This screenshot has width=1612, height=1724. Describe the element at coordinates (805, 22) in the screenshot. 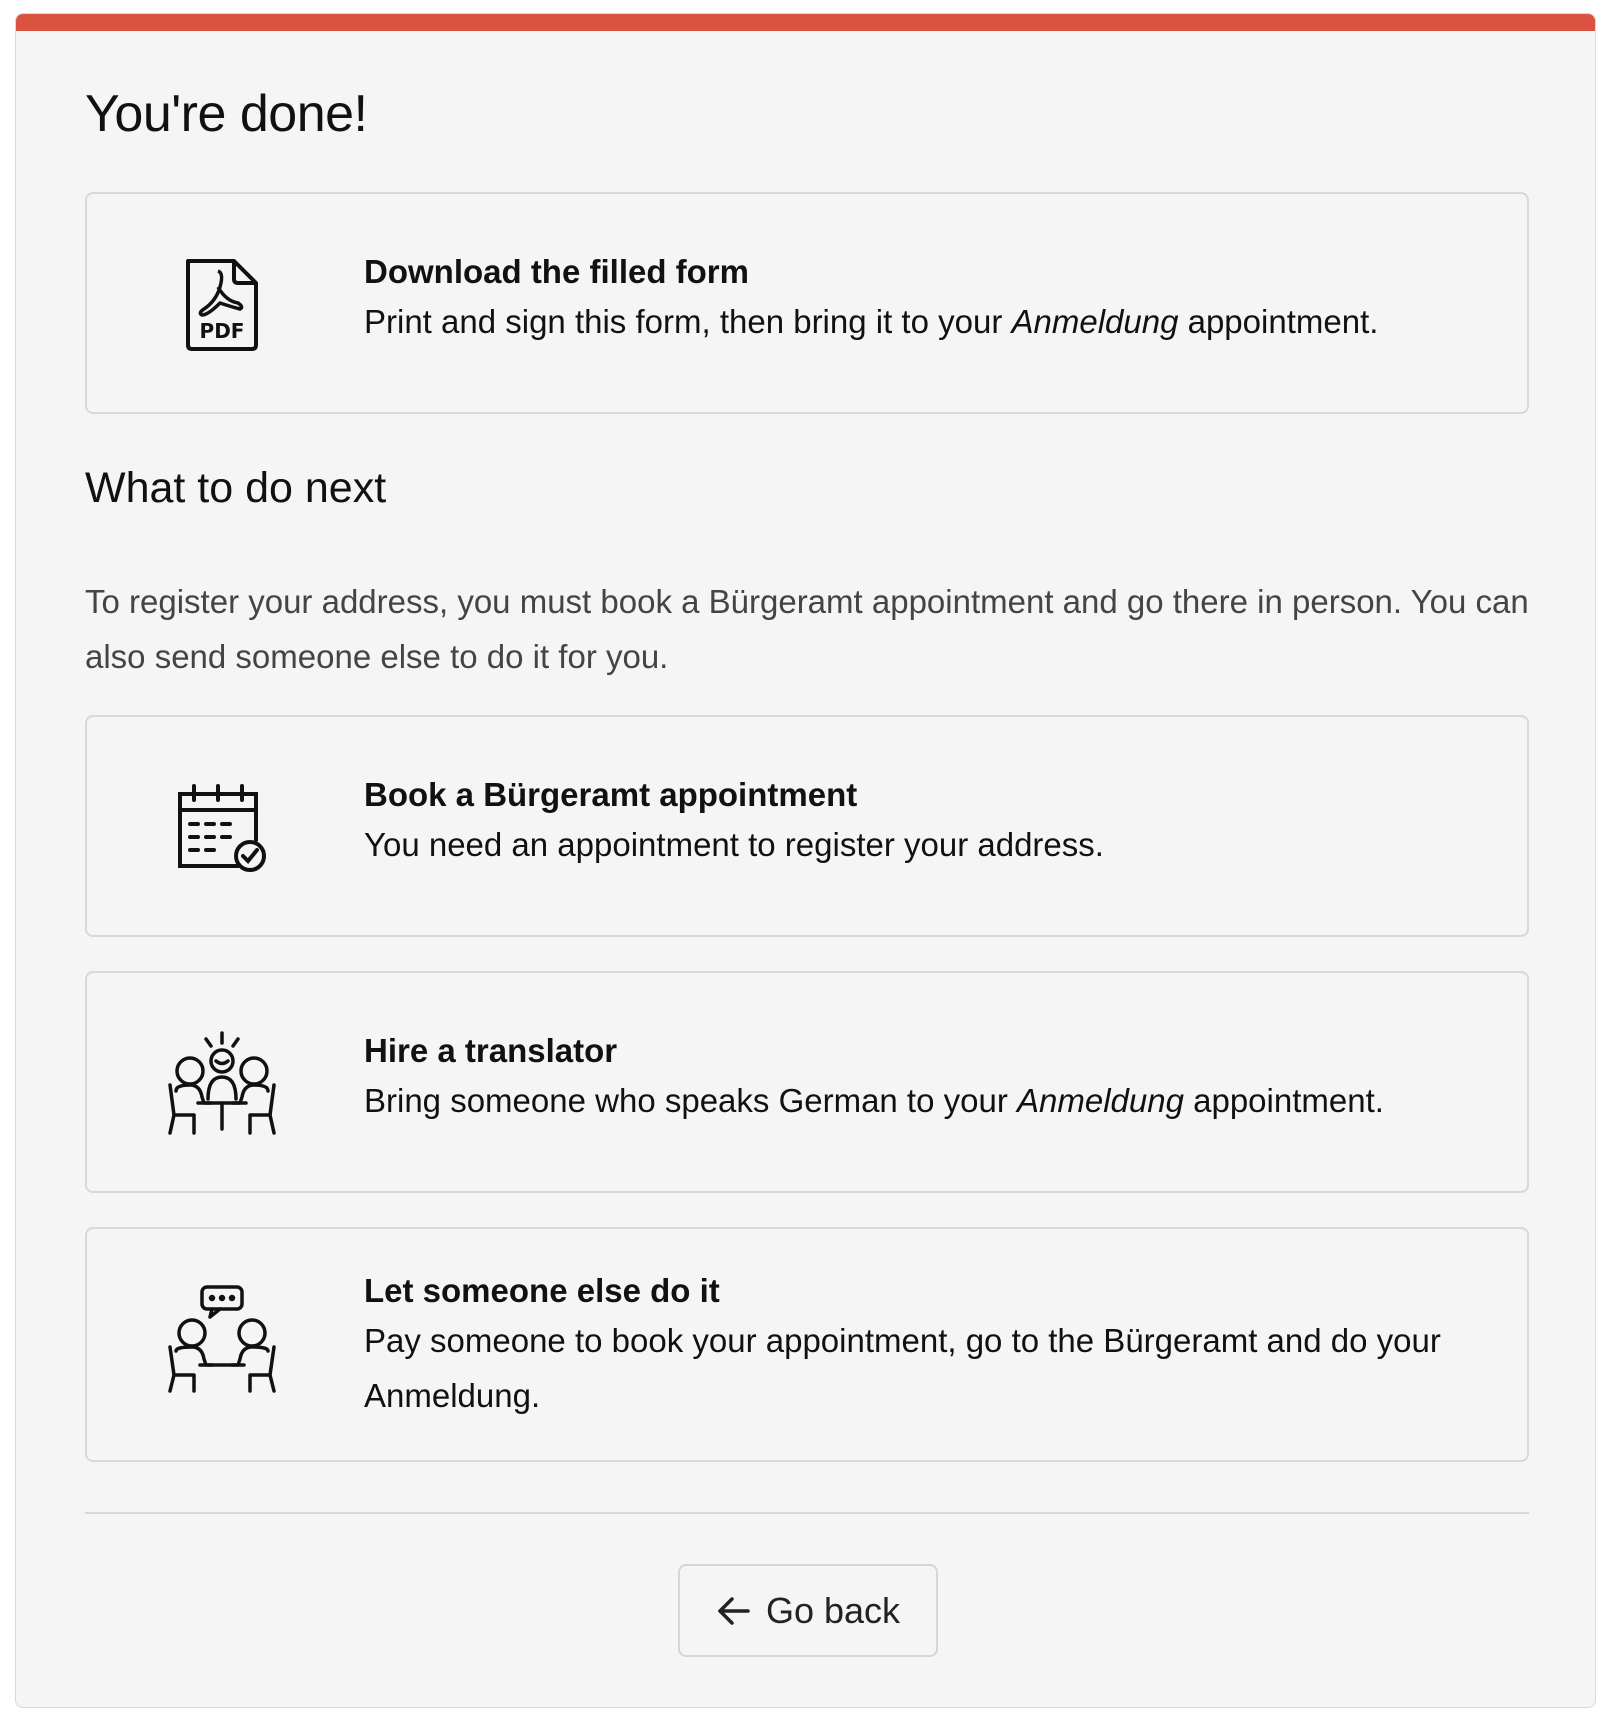

I see `accent-bar` at that location.